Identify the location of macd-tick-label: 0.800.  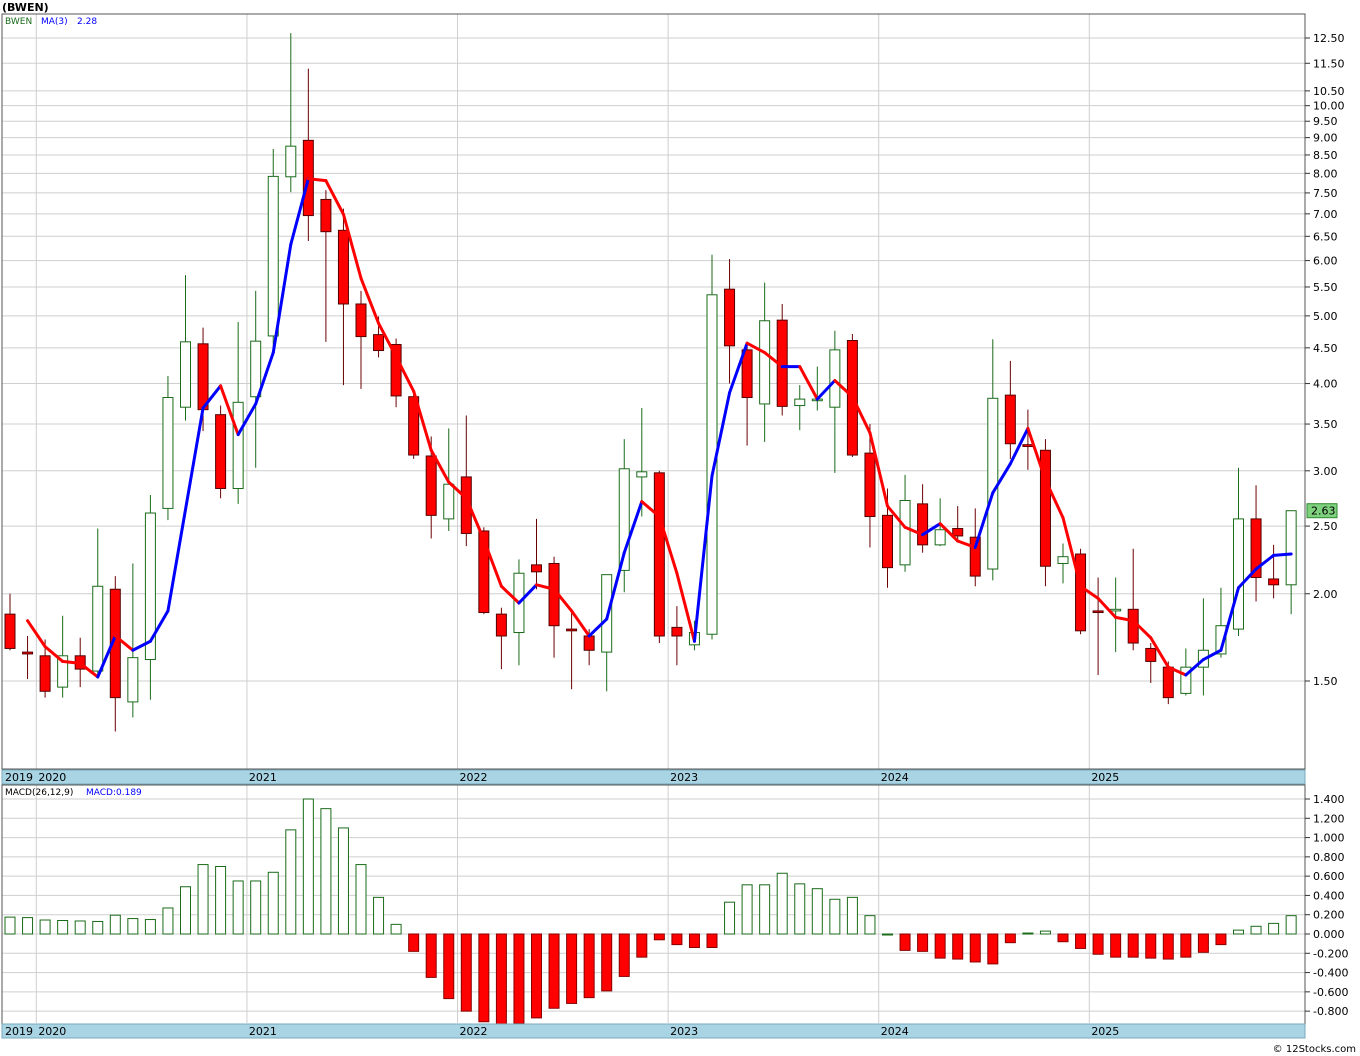
(1329, 857).